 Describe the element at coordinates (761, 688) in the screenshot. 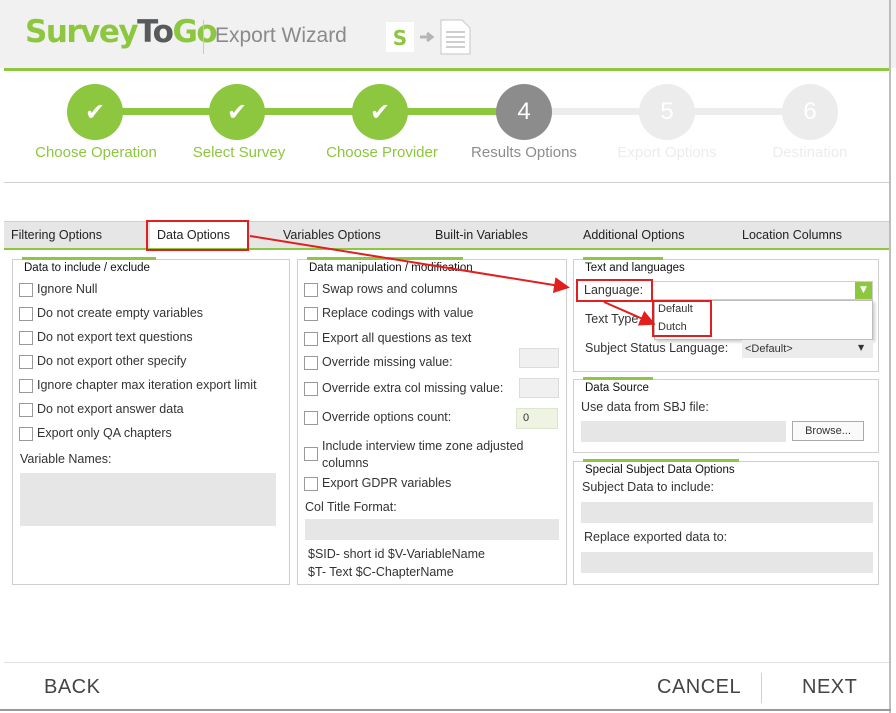

I see `nav-separator` at that location.